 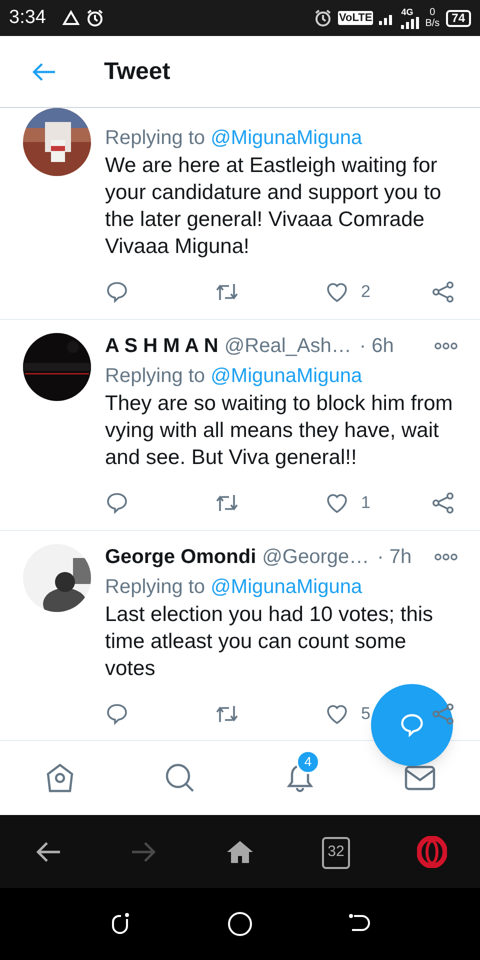 I want to click on user-name: A S H M A N, so click(x=161, y=346).